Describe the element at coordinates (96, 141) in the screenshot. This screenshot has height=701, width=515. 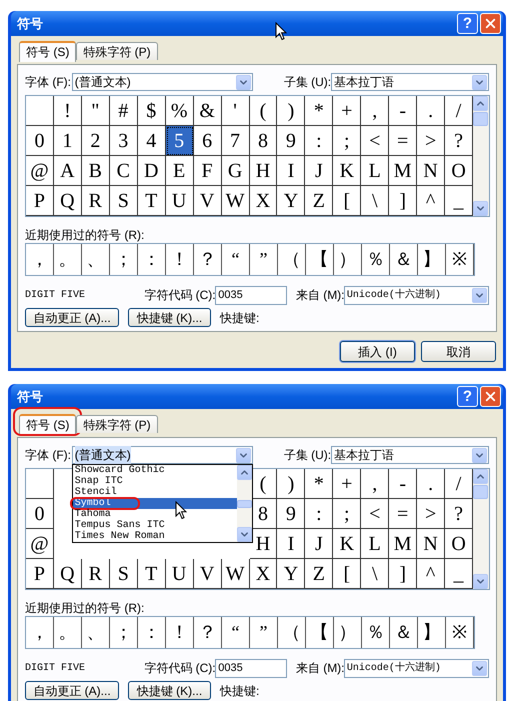
I see `glyph-cell: 2` at that location.